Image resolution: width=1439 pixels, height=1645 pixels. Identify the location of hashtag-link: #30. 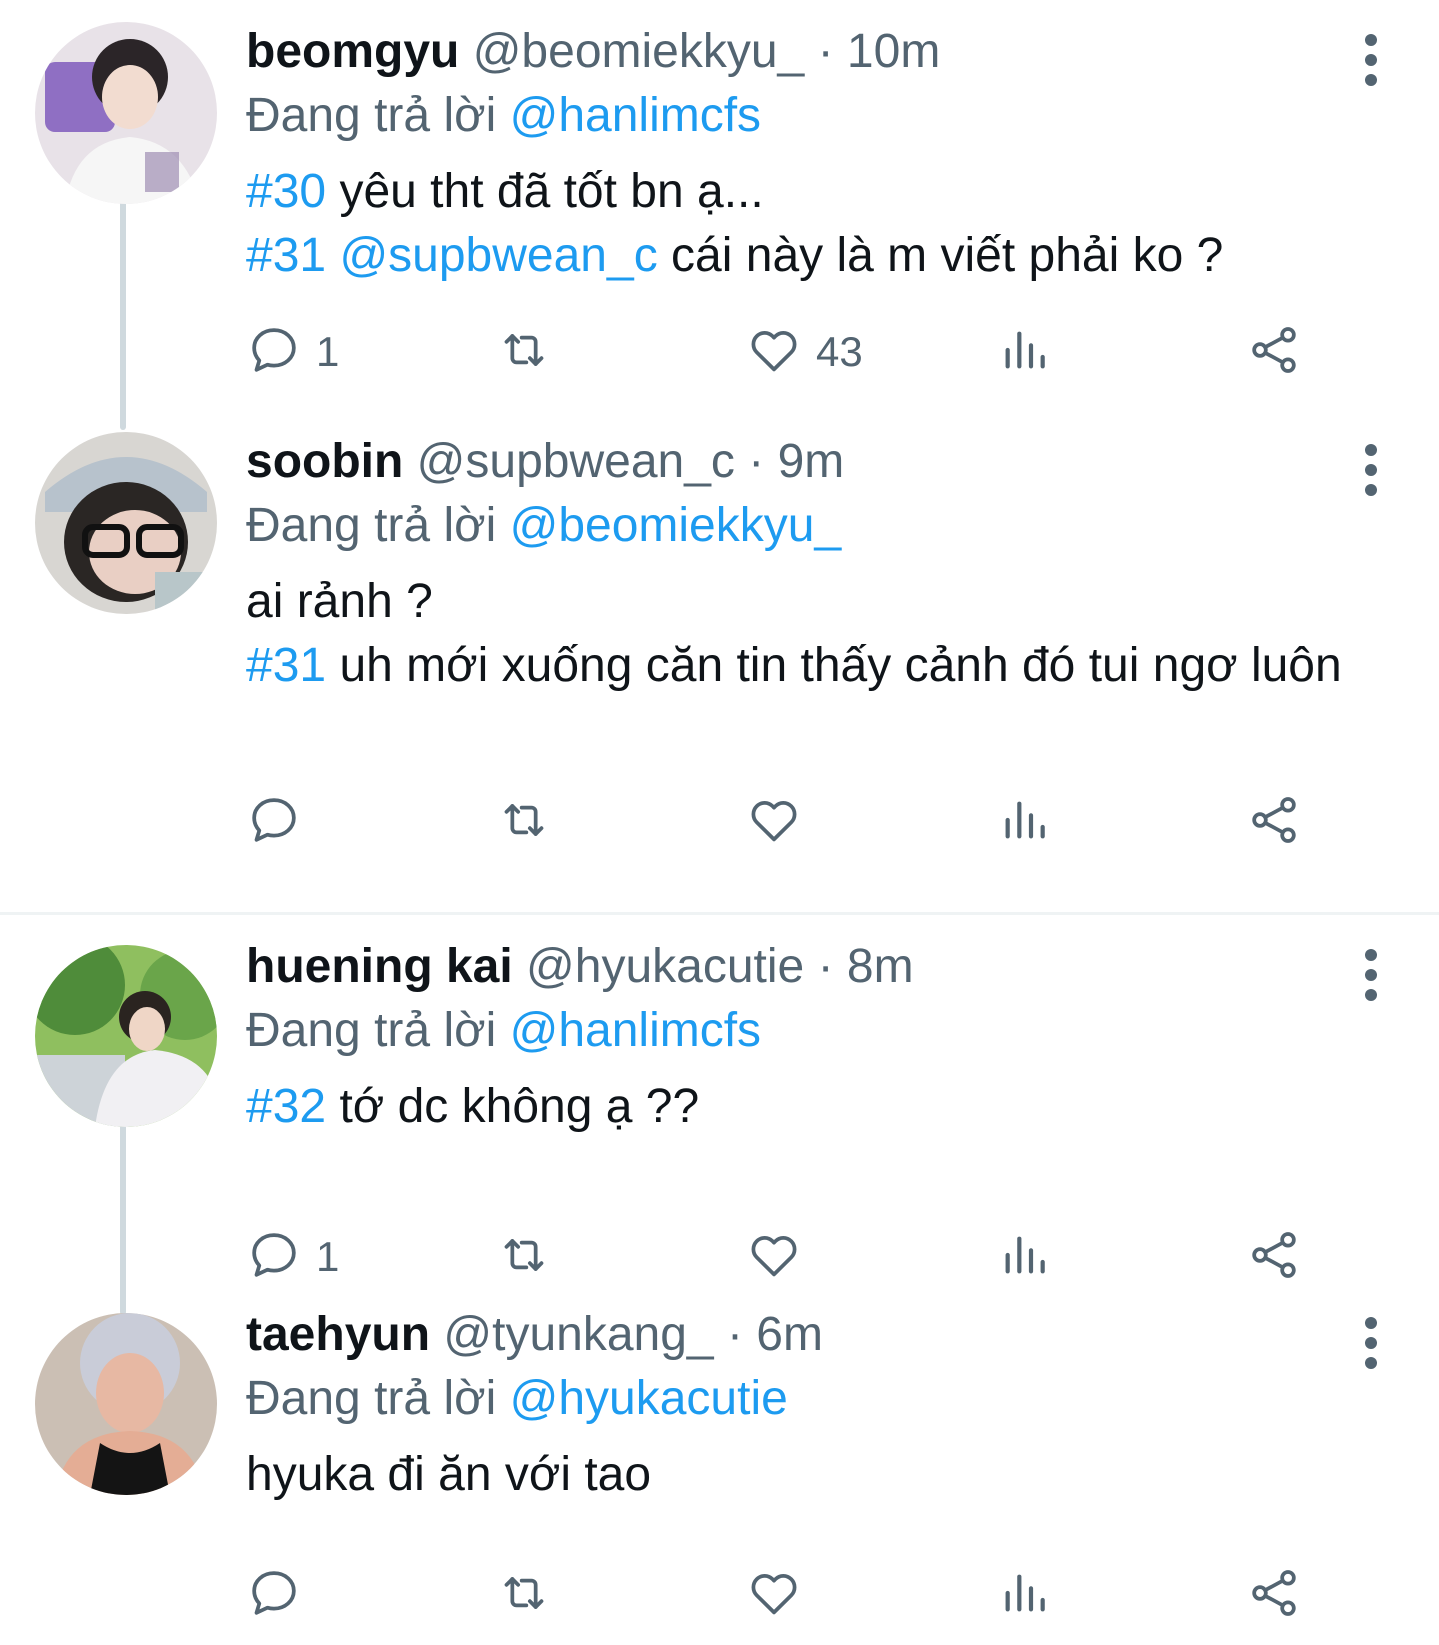
(286, 191).